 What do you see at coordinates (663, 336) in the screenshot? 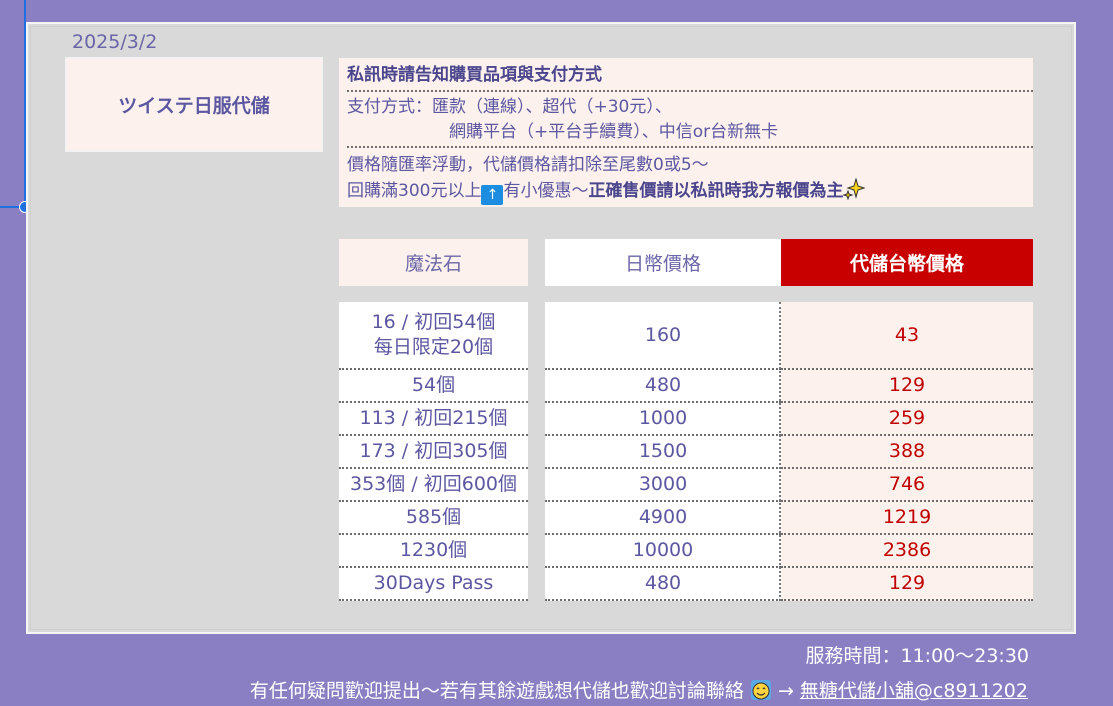
I see `table-row-jpy: 160` at bounding box center [663, 336].